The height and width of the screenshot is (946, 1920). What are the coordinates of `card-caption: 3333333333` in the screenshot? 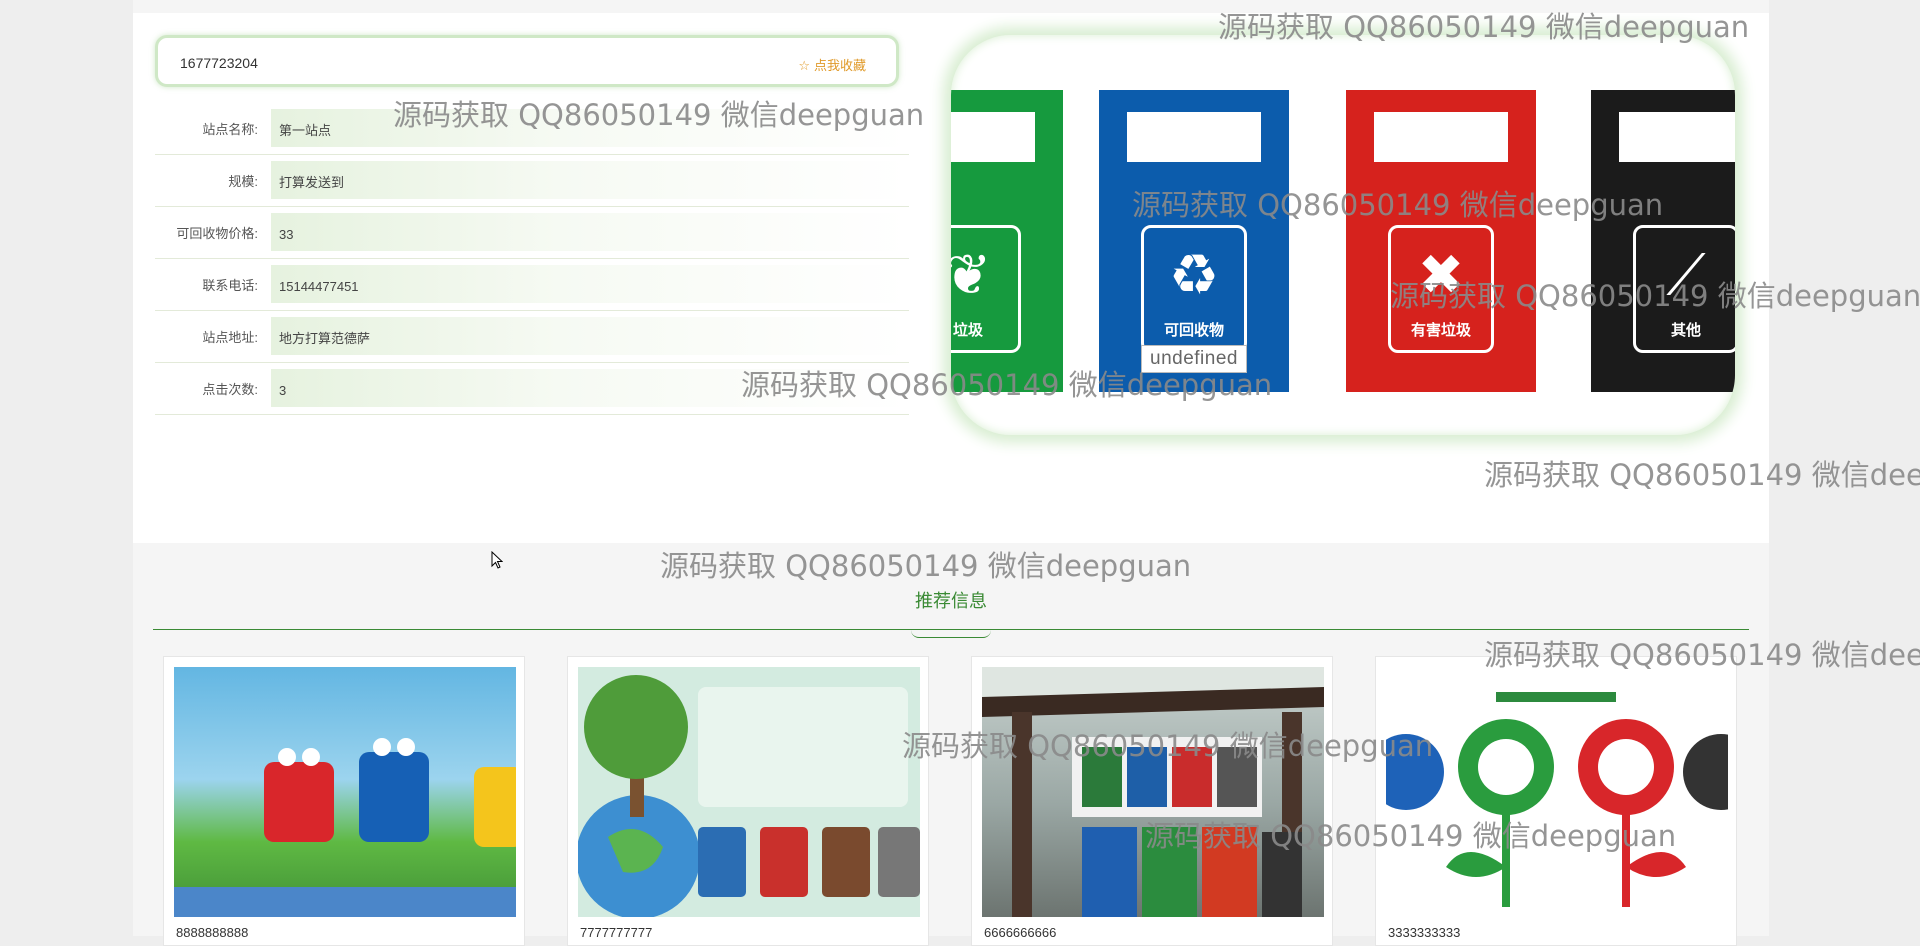 It's located at (1424, 932).